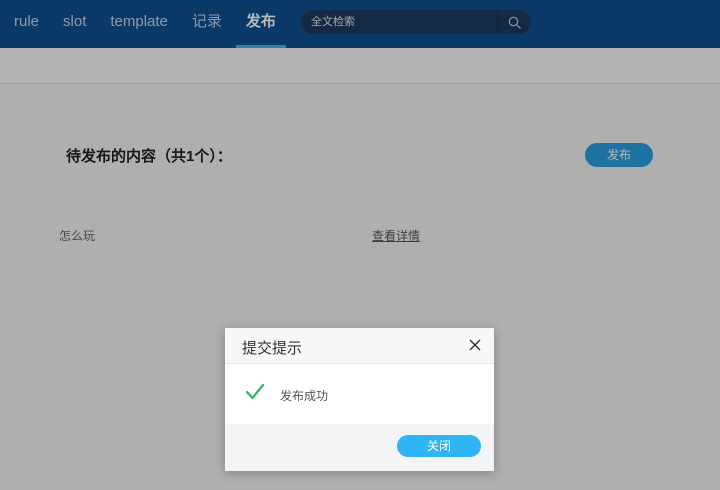  What do you see at coordinates (359, 346) in the screenshot?
I see `dialog-header: 提交提示` at bounding box center [359, 346].